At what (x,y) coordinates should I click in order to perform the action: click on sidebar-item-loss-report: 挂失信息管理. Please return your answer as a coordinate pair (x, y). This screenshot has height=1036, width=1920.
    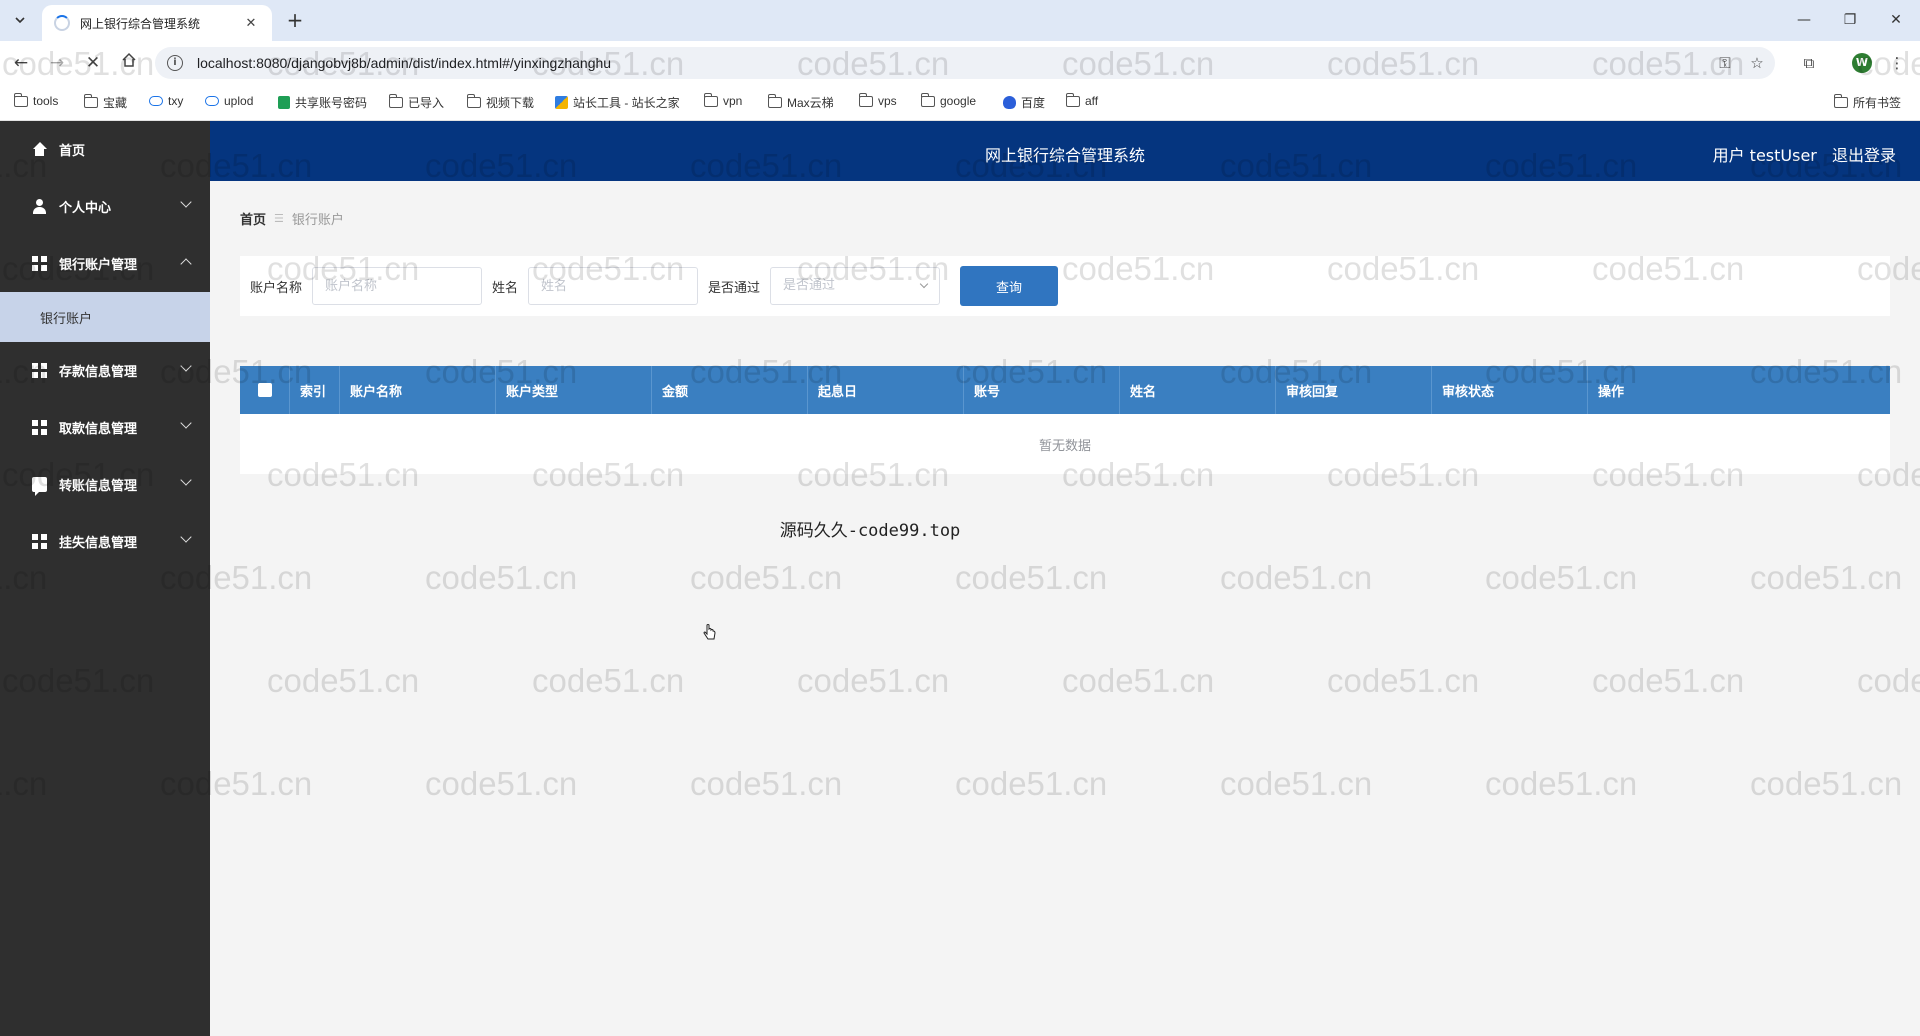
    Looking at the image, I should click on (105, 541).